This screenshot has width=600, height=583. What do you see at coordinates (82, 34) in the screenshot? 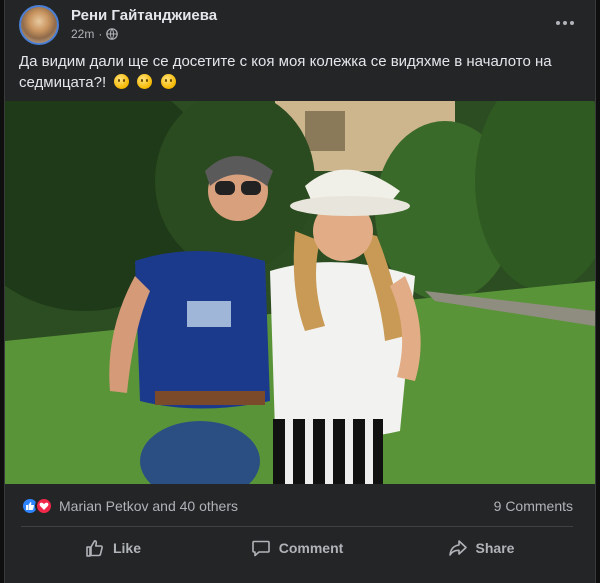
I see `post-time: 22m` at bounding box center [82, 34].